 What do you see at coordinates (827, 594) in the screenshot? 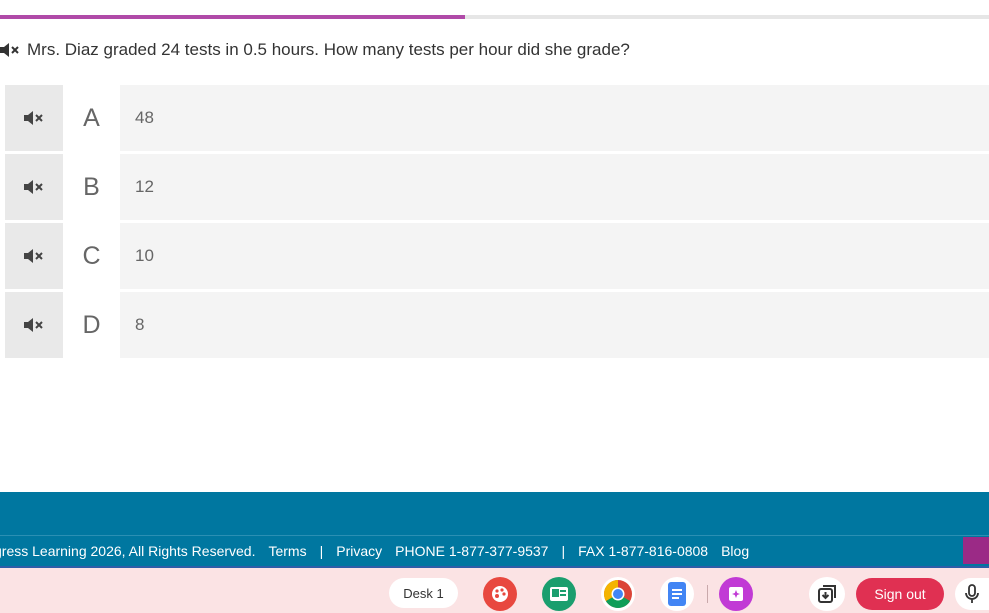
I see `screen-capture-icon` at bounding box center [827, 594].